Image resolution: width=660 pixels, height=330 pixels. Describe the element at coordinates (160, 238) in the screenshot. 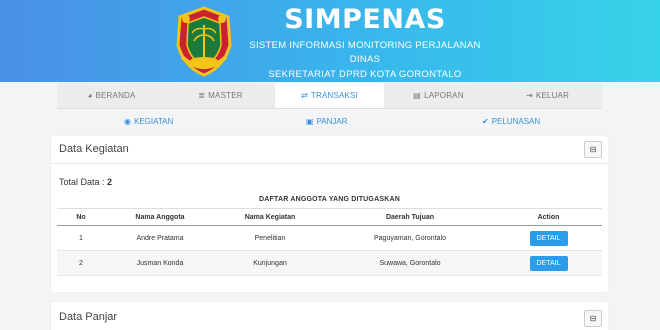

I see `cell-nama-anggota: Andre Pratama` at that location.